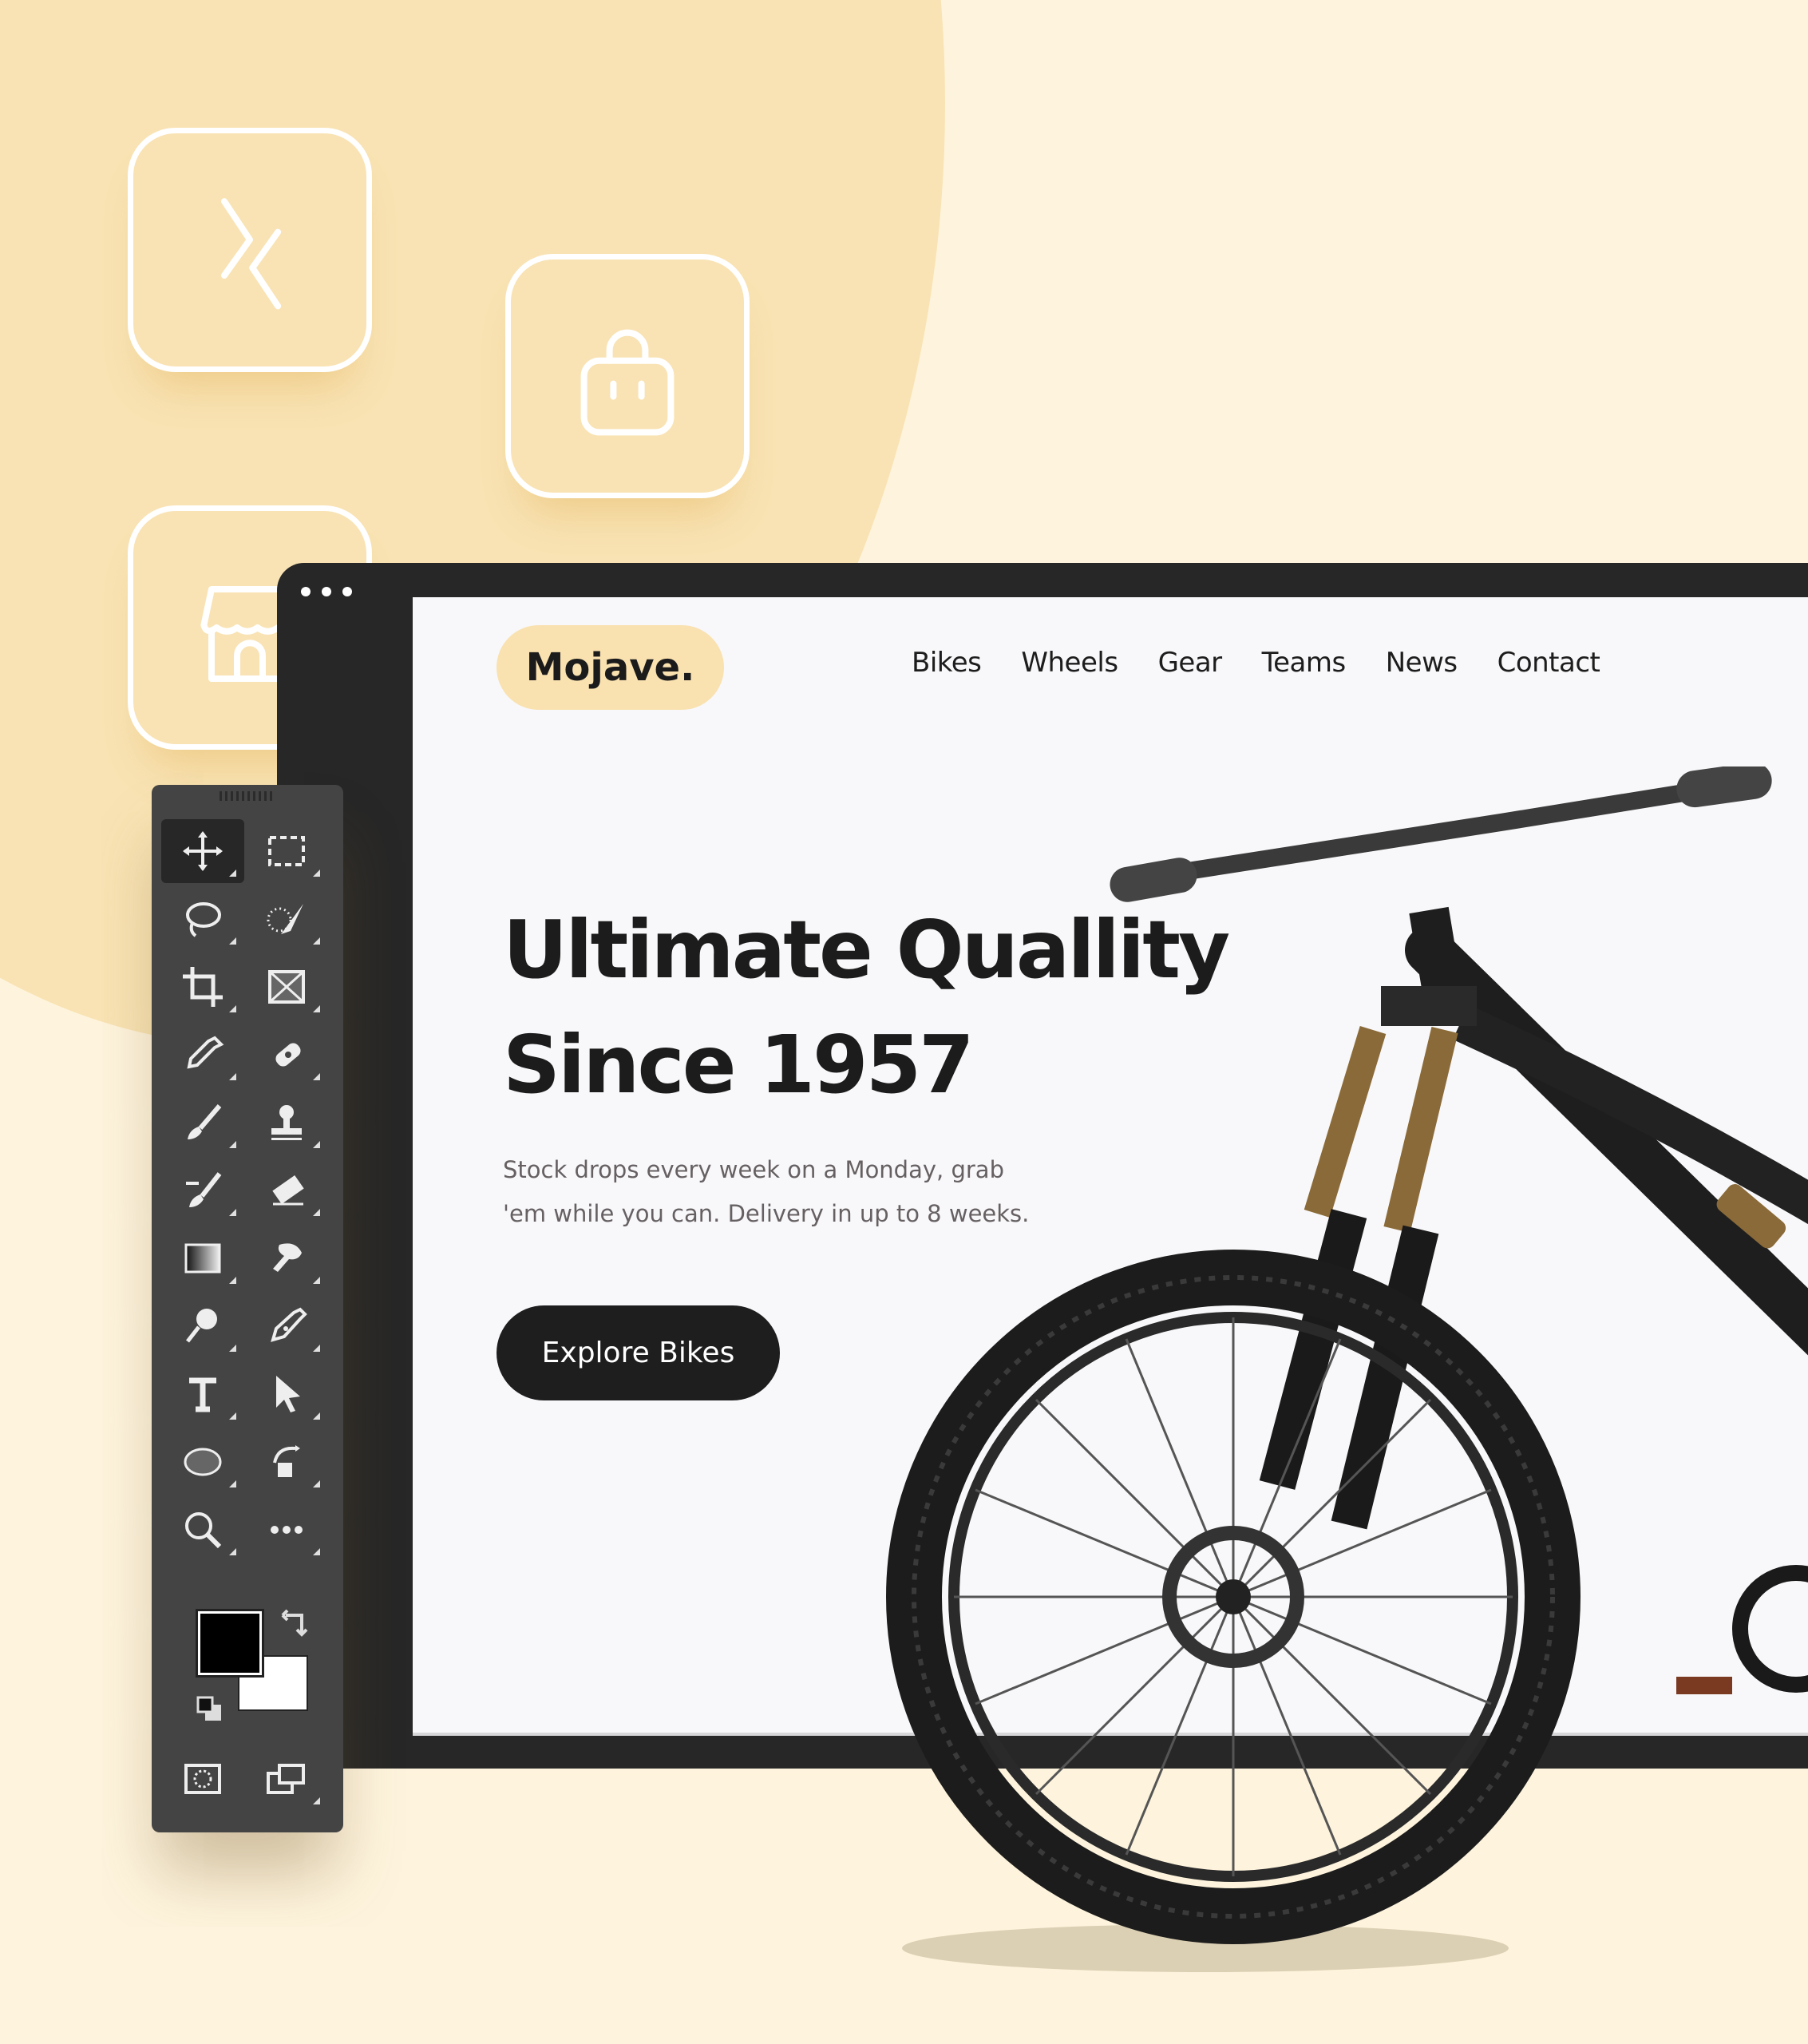 This screenshot has width=1808, height=2044. I want to click on type-icon, so click(202, 1394).